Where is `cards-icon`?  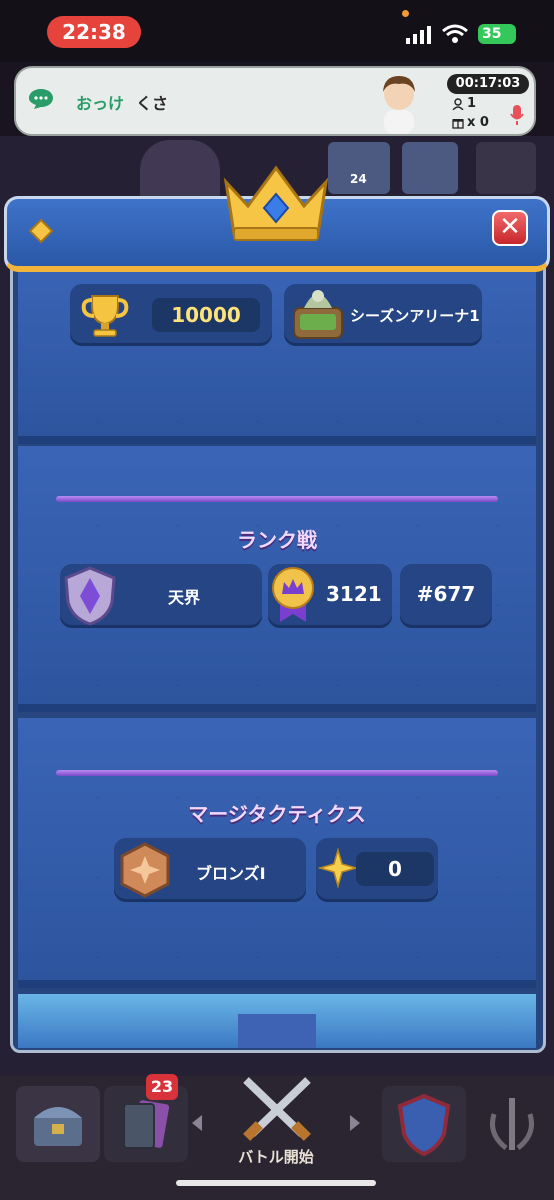
cards-icon is located at coordinates (146, 1124).